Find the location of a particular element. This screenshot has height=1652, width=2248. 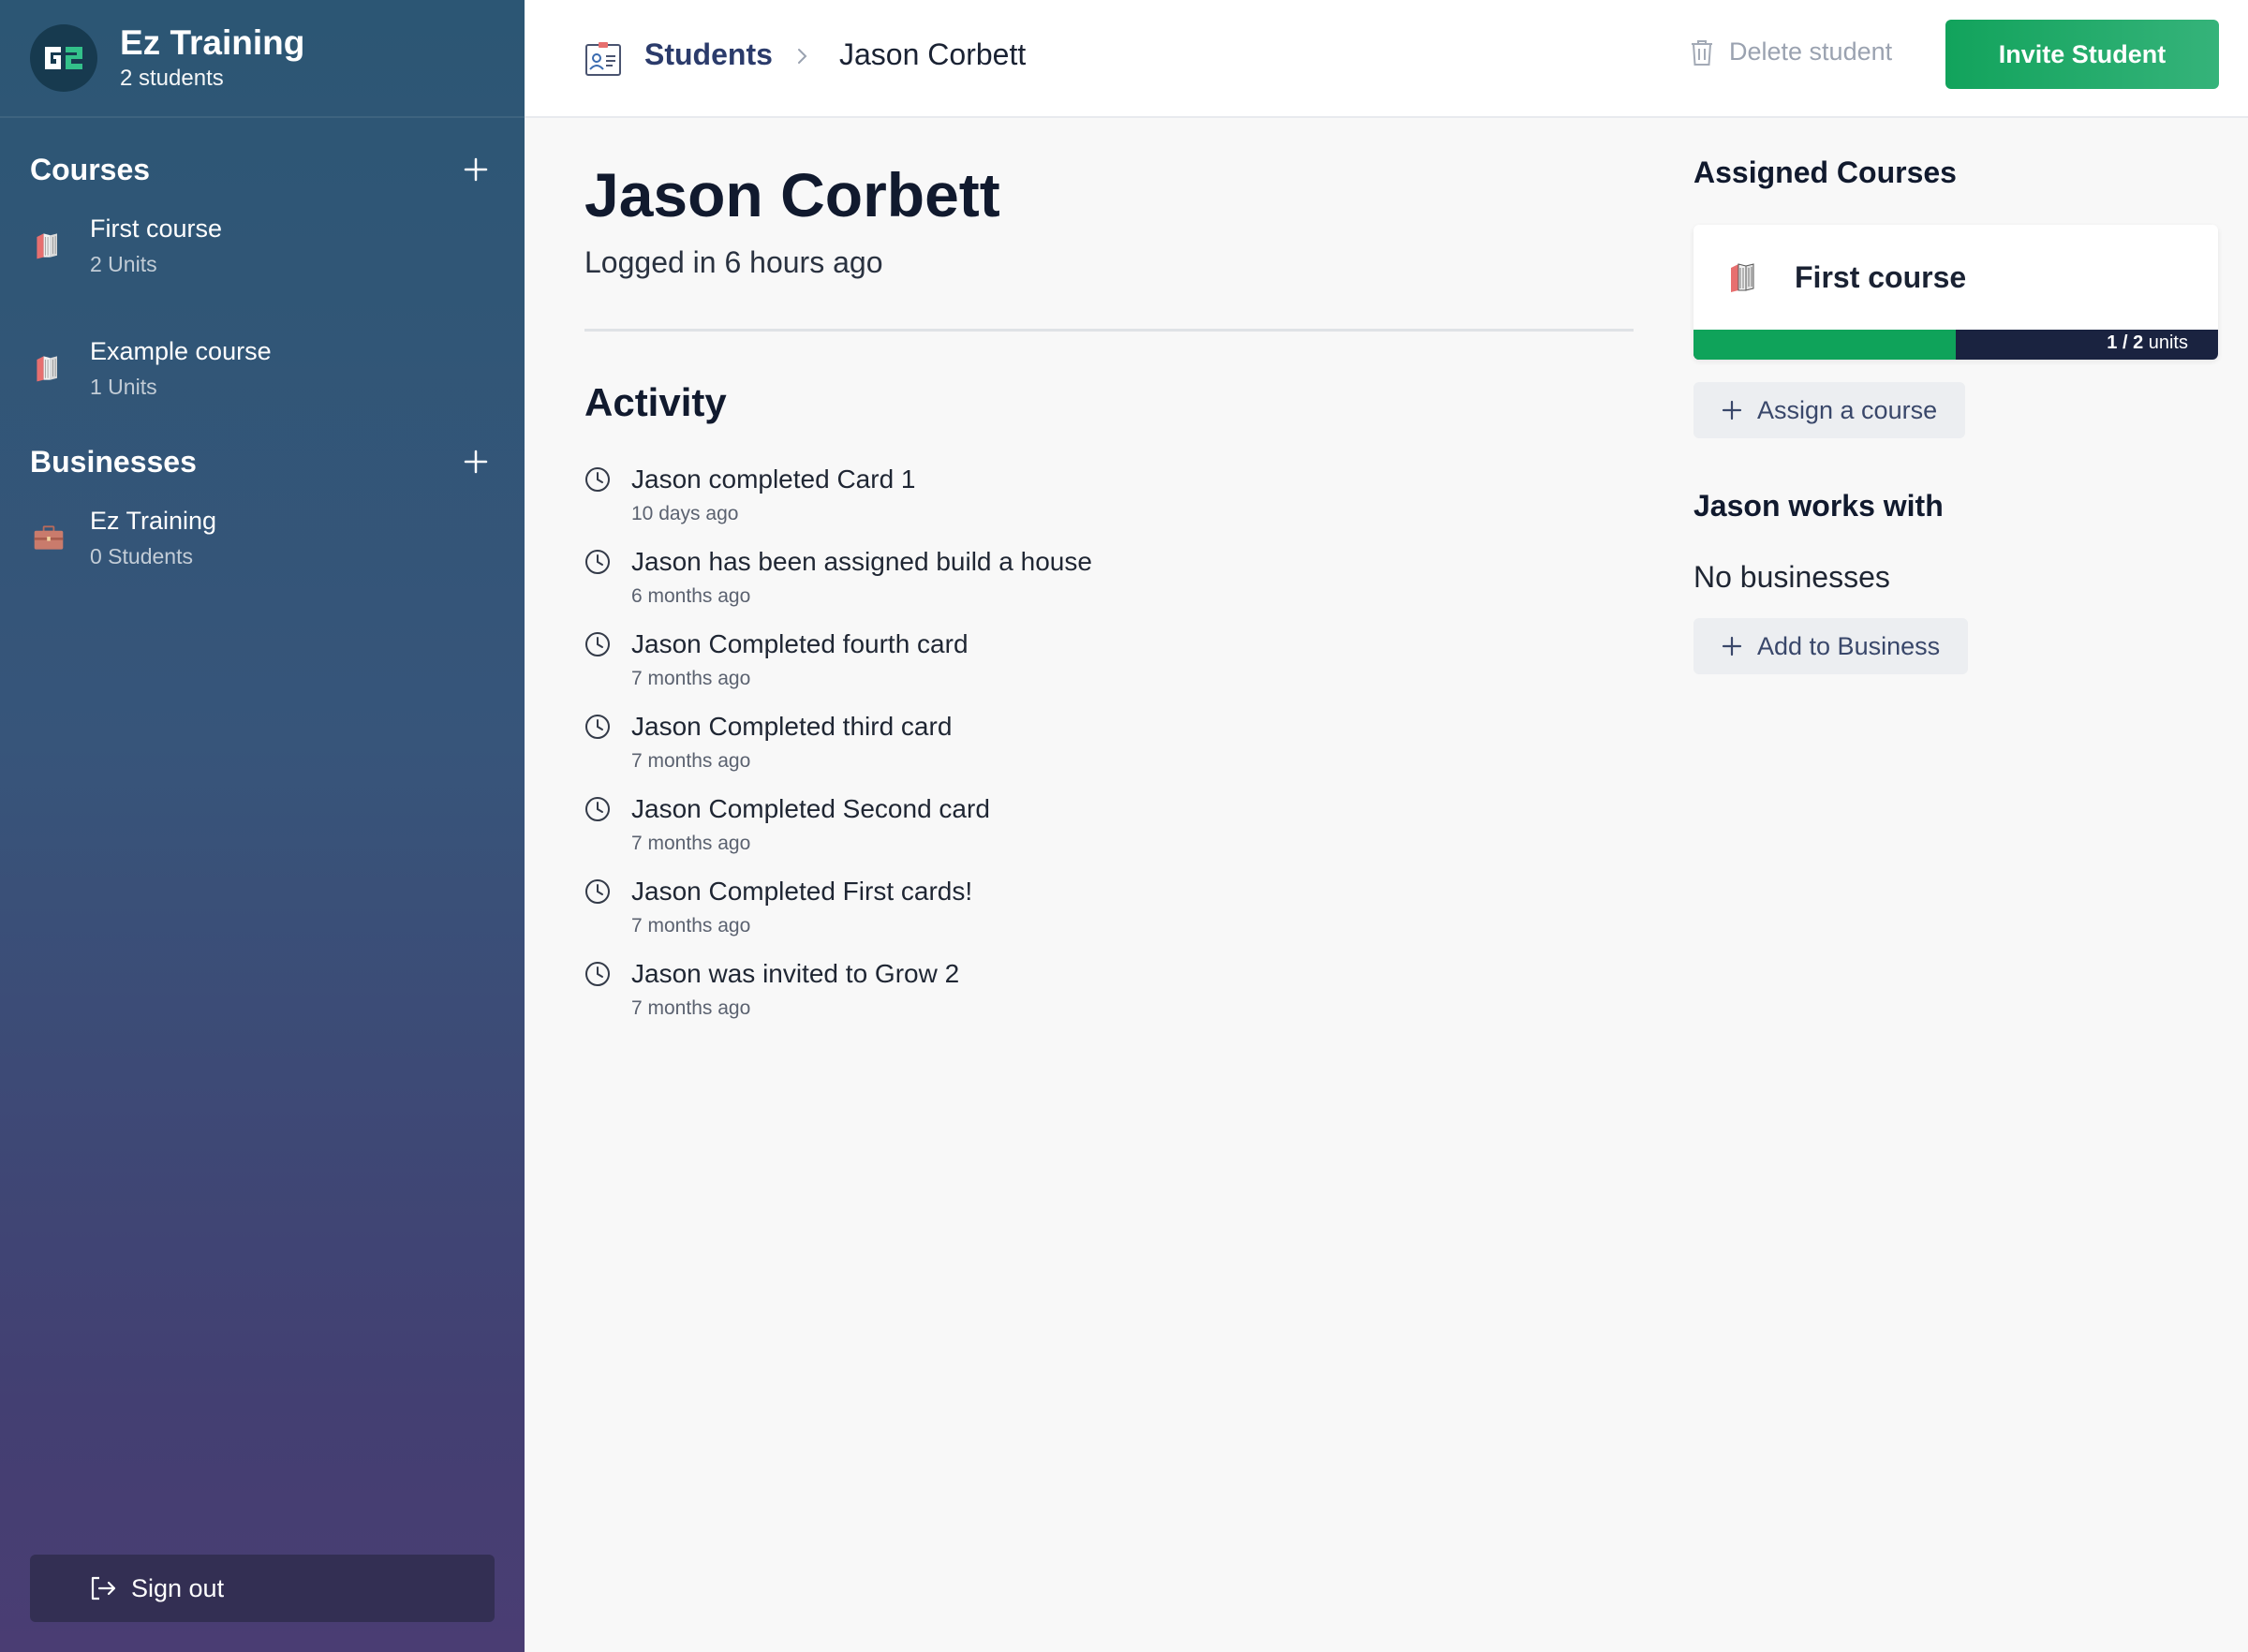

sidebar-item-label: Example course is located at coordinates (181, 351).